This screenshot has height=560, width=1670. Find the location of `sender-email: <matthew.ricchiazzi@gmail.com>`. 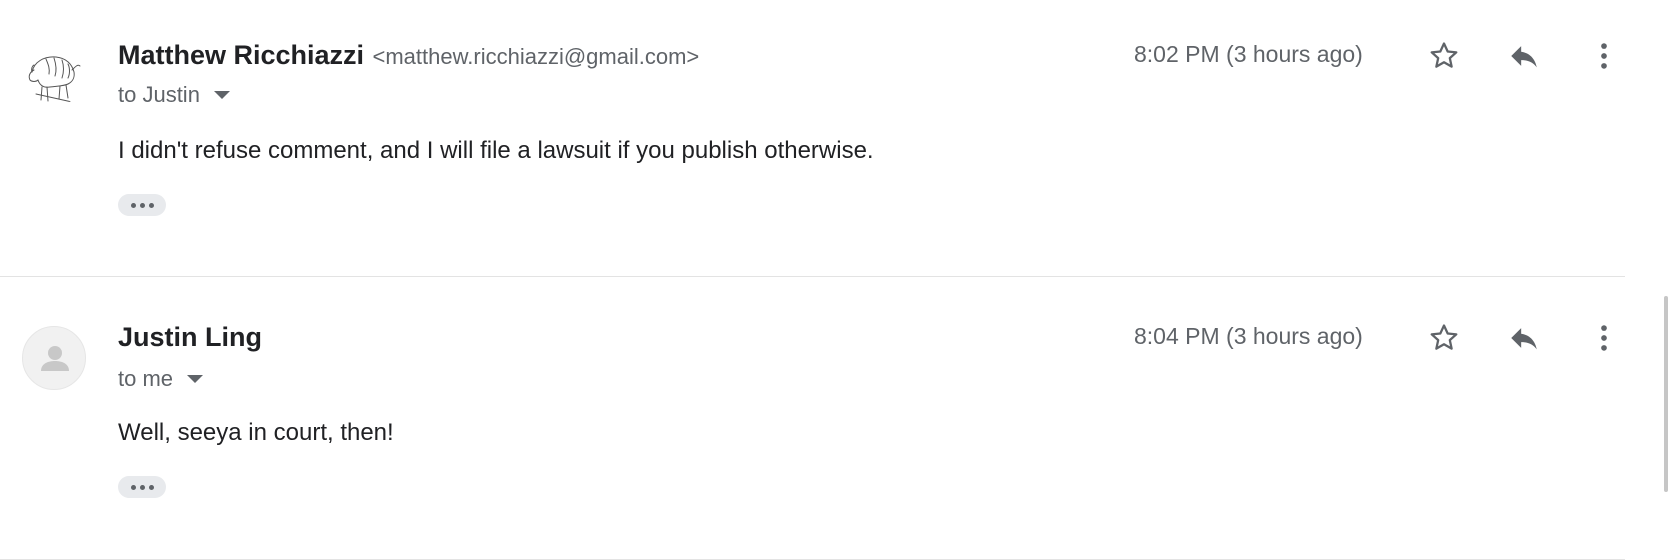

sender-email: <matthew.ricchiazzi@gmail.com> is located at coordinates (536, 56).